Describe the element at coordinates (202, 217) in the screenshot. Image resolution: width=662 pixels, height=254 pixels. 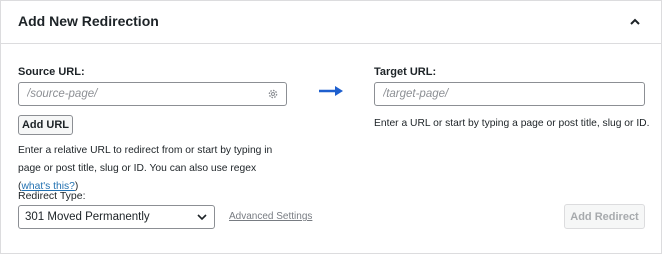
I see `chevron-down-icon` at that location.